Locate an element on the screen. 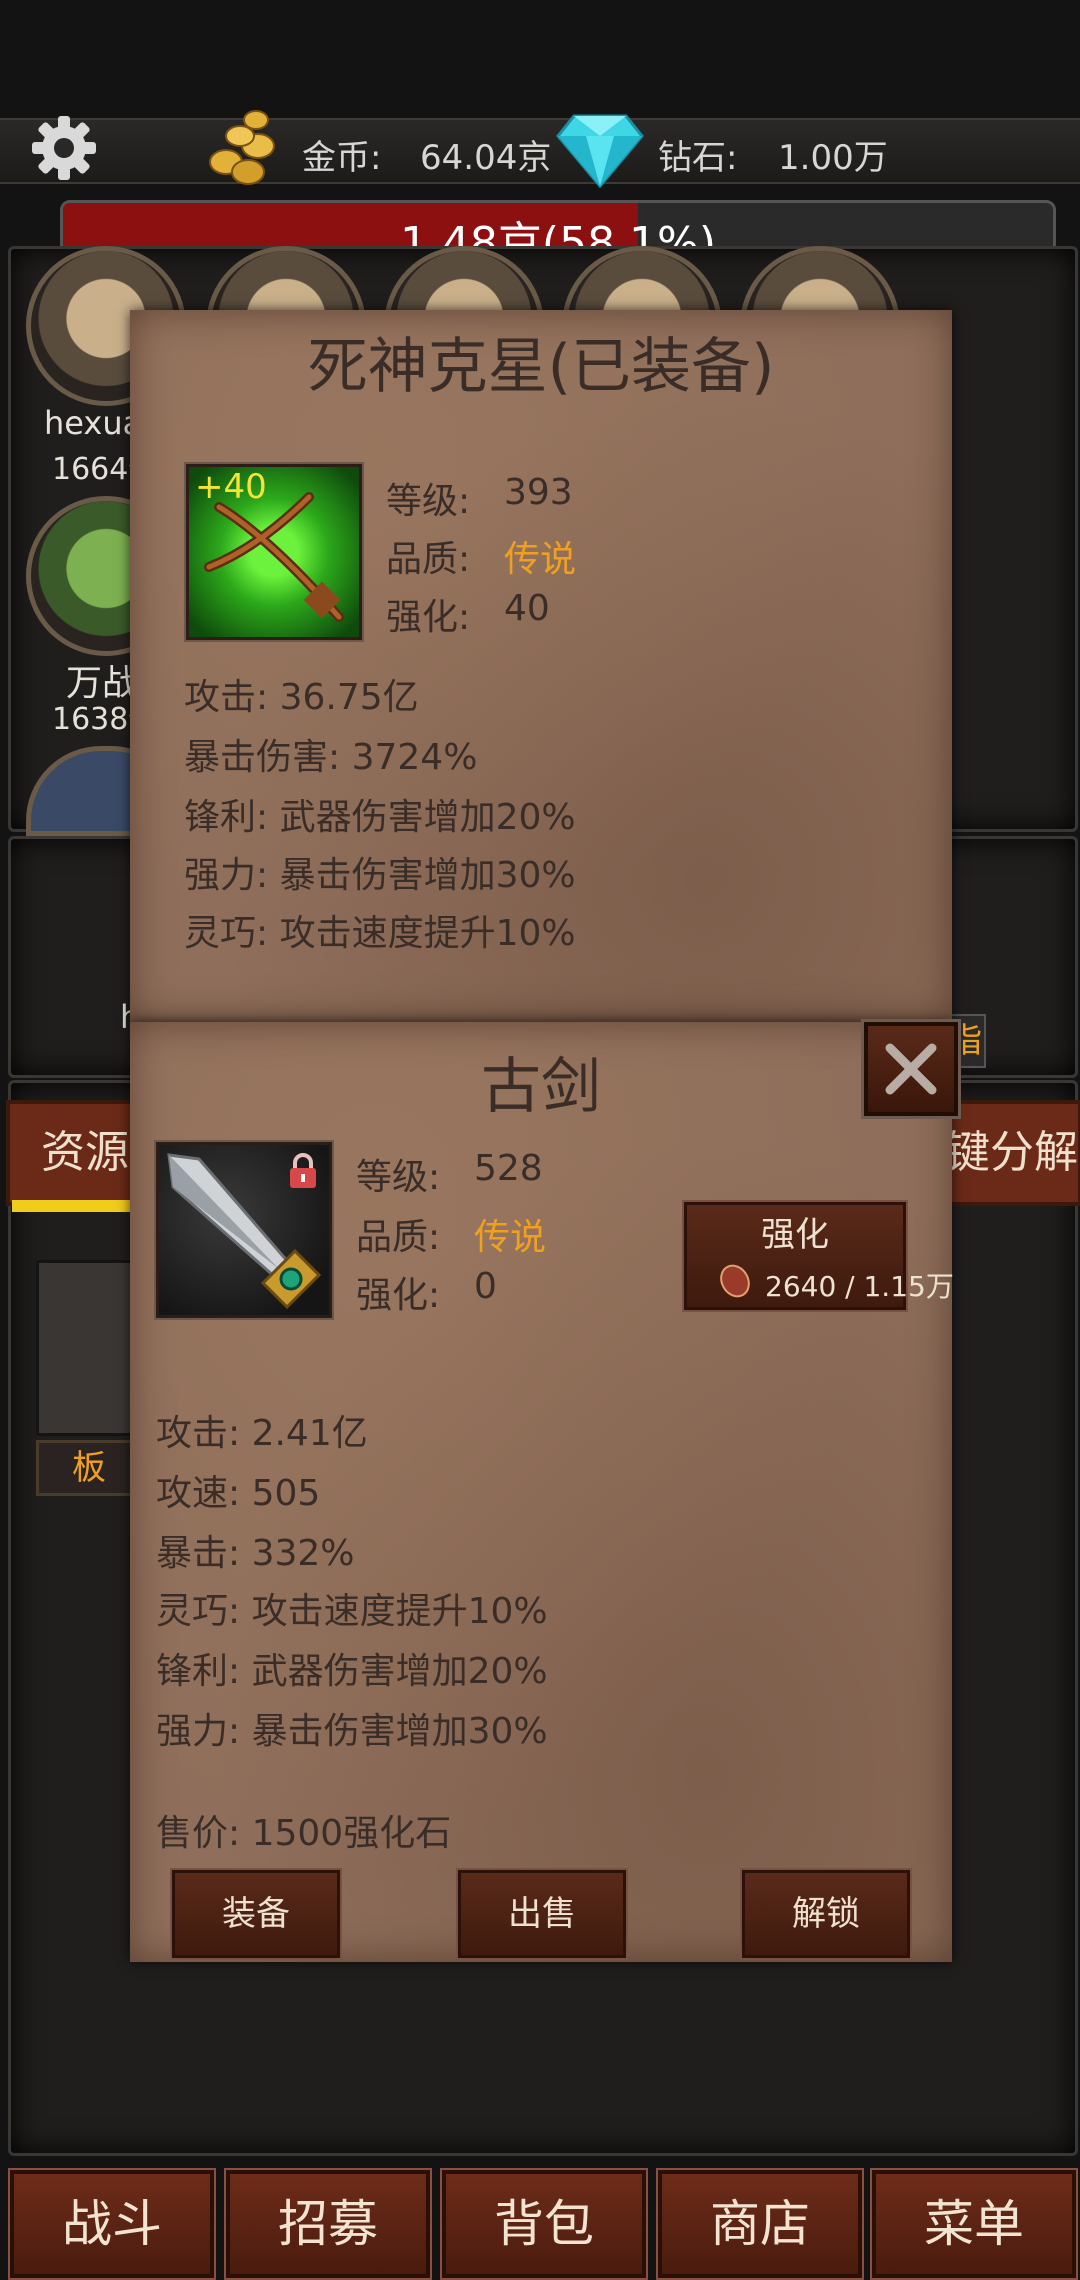 The width and height of the screenshot is (1080, 2280). tab-decompose-label: 键分解 is located at coordinates (1012, 1152).